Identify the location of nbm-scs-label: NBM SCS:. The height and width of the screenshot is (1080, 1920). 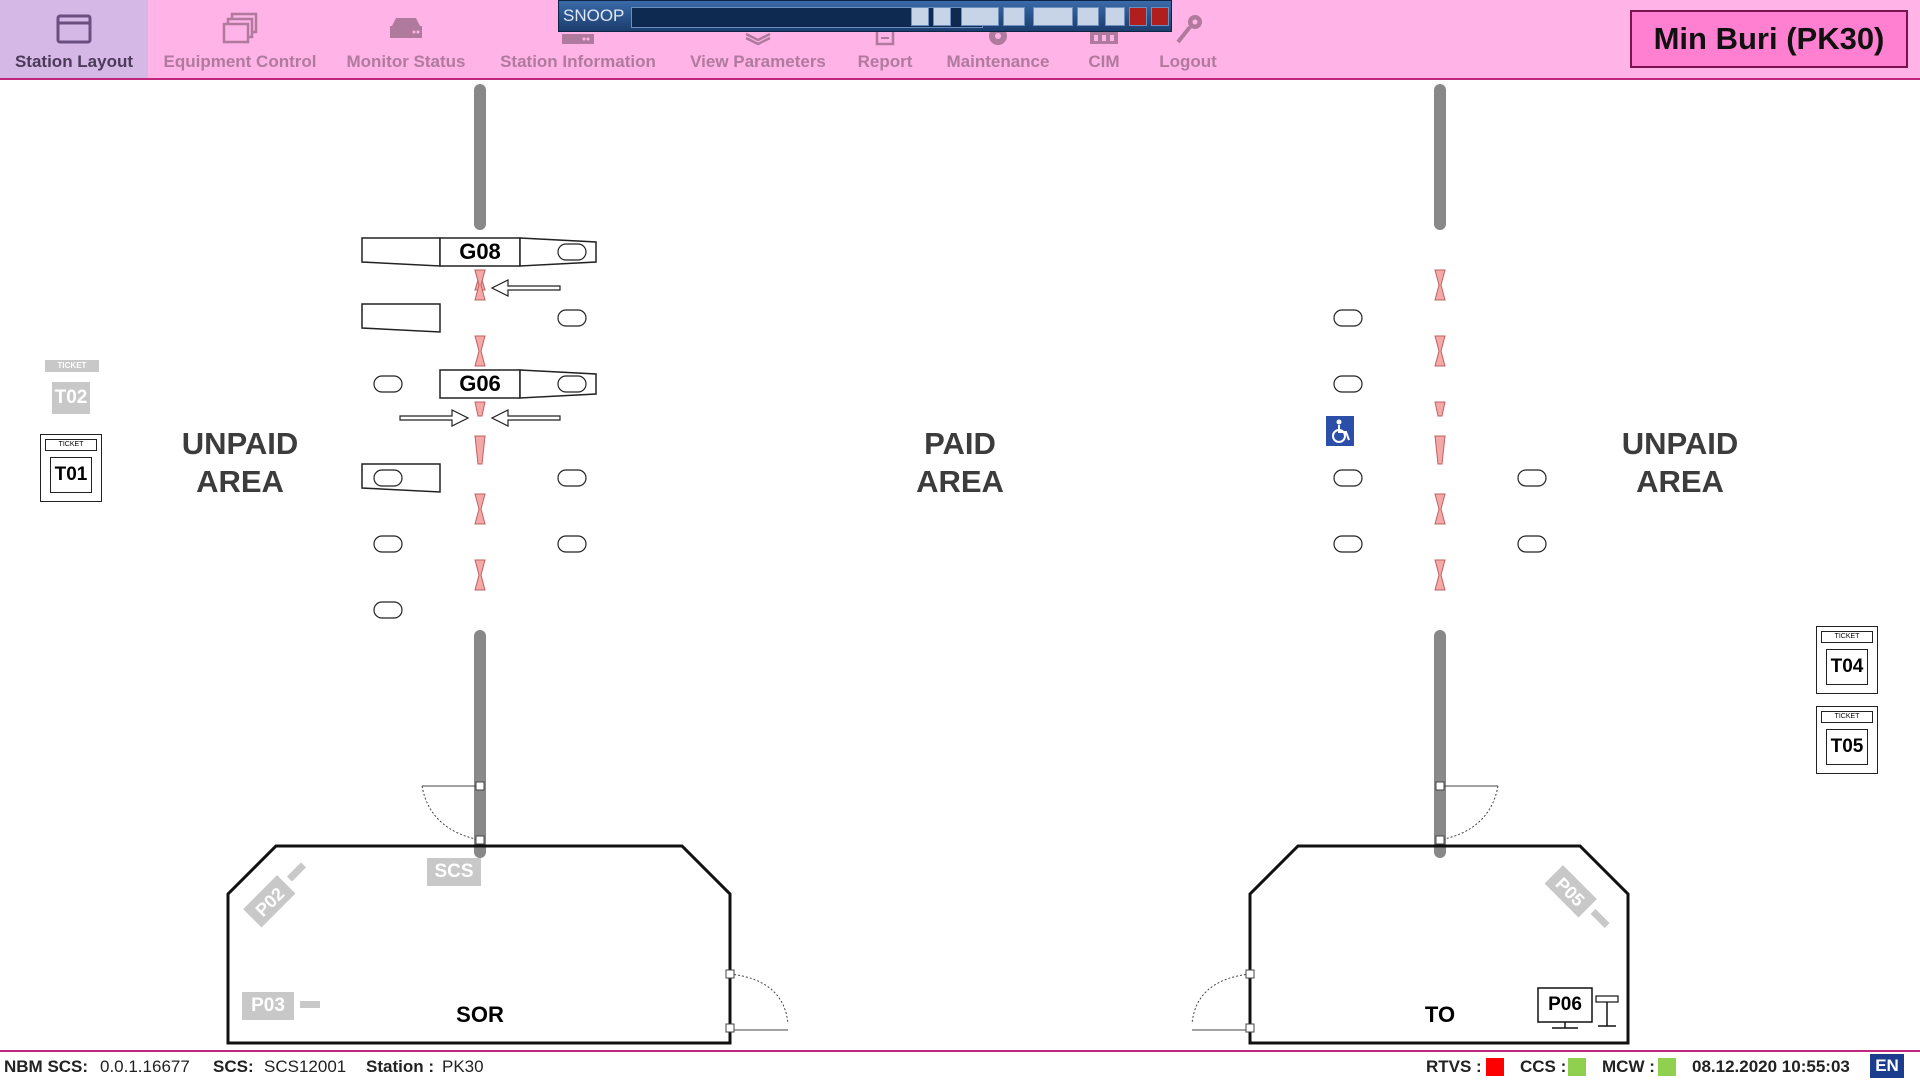
(46, 1067).